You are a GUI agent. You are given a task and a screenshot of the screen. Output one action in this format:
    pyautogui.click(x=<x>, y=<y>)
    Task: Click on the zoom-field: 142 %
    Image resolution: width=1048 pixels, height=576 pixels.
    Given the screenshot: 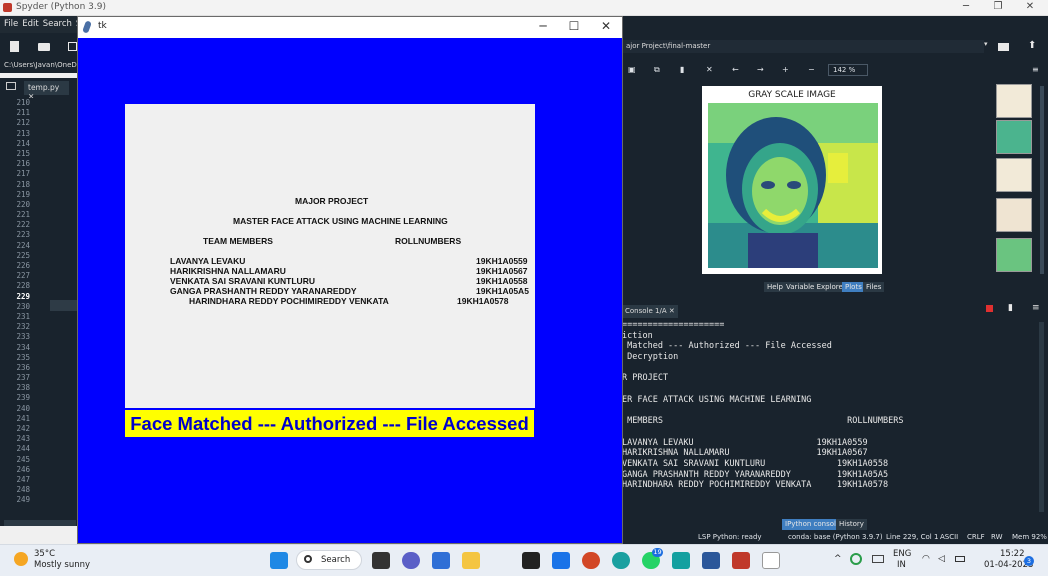 What is the action you would take?
    pyautogui.click(x=848, y=70)
    